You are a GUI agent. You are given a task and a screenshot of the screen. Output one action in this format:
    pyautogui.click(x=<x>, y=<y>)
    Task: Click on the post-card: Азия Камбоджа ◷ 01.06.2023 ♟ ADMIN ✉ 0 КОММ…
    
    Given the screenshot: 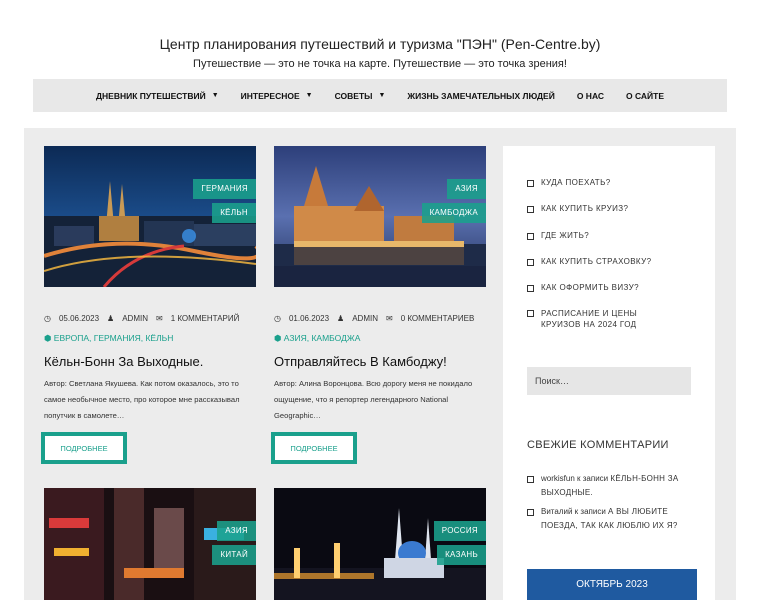 What is the action you would take?
    pyautogui.click(x=380, y=285)
    